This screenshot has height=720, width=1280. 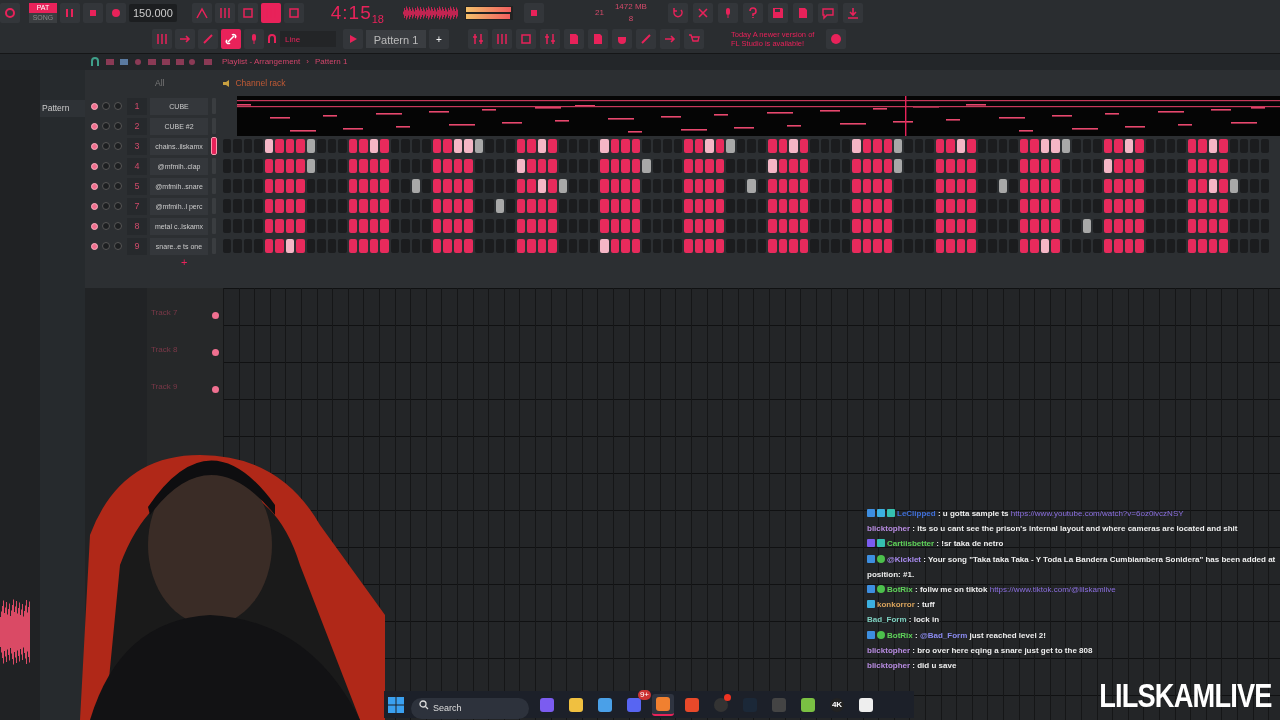 I want to click on download-icon, so click(x=852, y=13).